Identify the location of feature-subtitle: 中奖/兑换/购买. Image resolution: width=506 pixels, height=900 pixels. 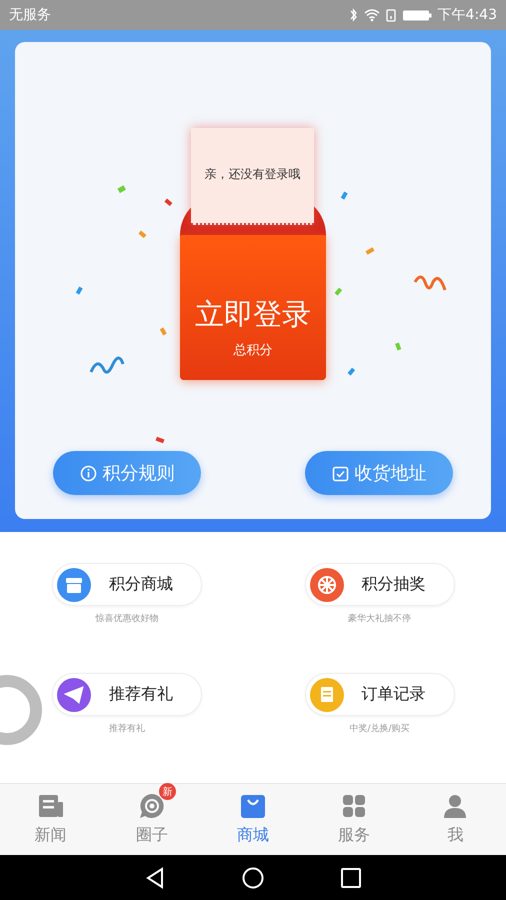
(379, 728).